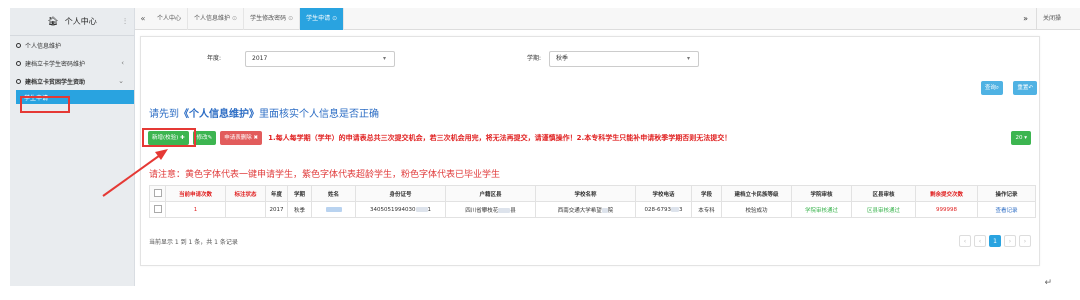 This screenshot has height=300, width=1080. I want to click on annotation-arrow, so click(135, 173).